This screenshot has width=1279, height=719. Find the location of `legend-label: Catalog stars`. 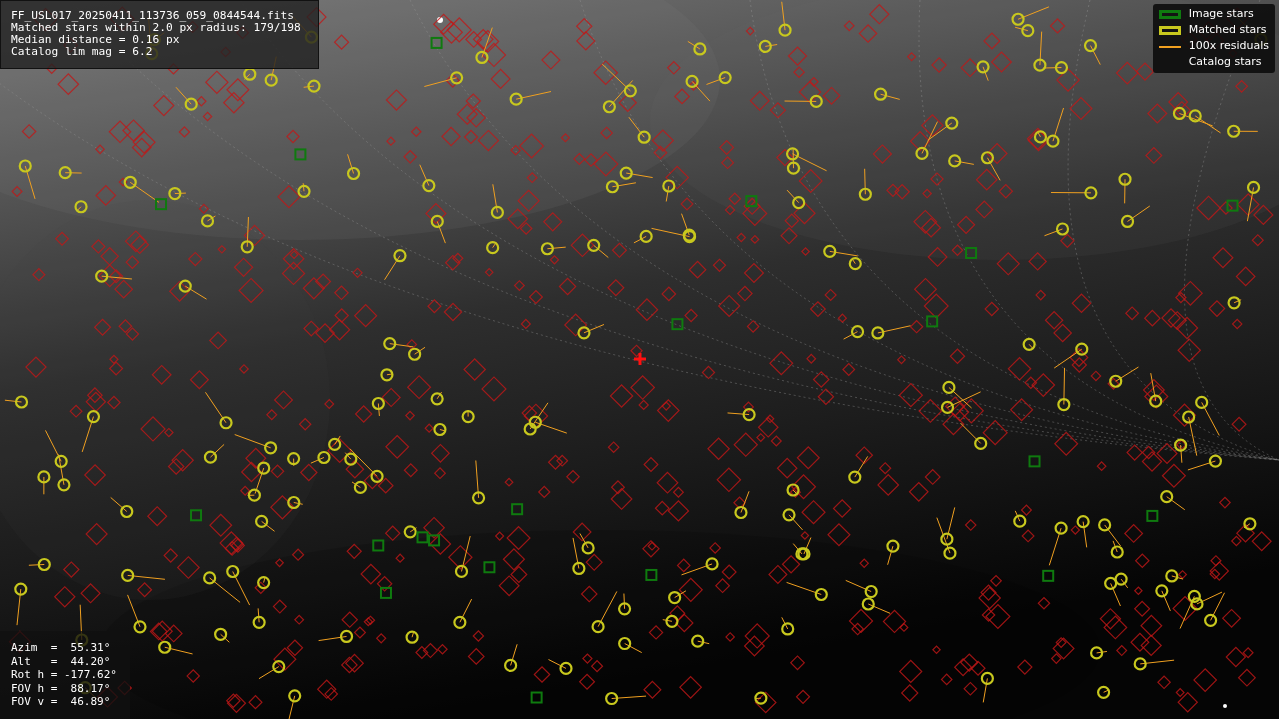

legend-label: Catalog stars is located at coordinates (1225, 62).